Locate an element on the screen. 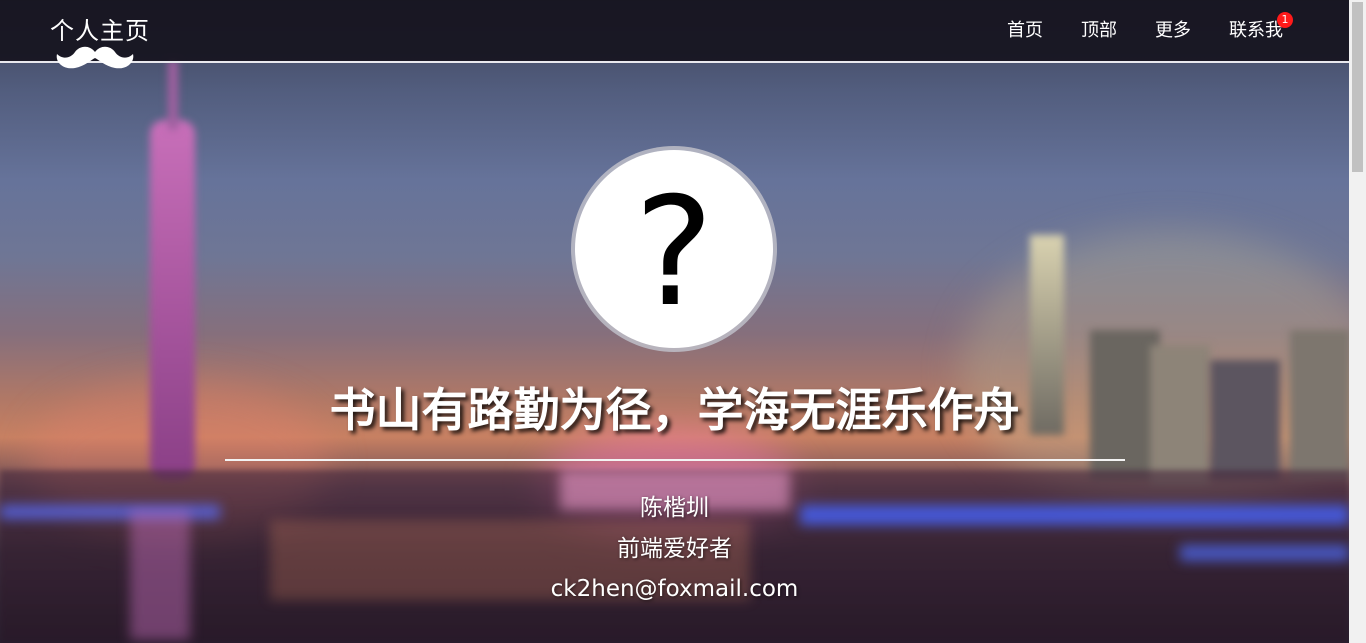 The height and width of the screenshot is (643, 1366). nav-item-contact: 联系我 1 is located at coordinates (1261, 29).